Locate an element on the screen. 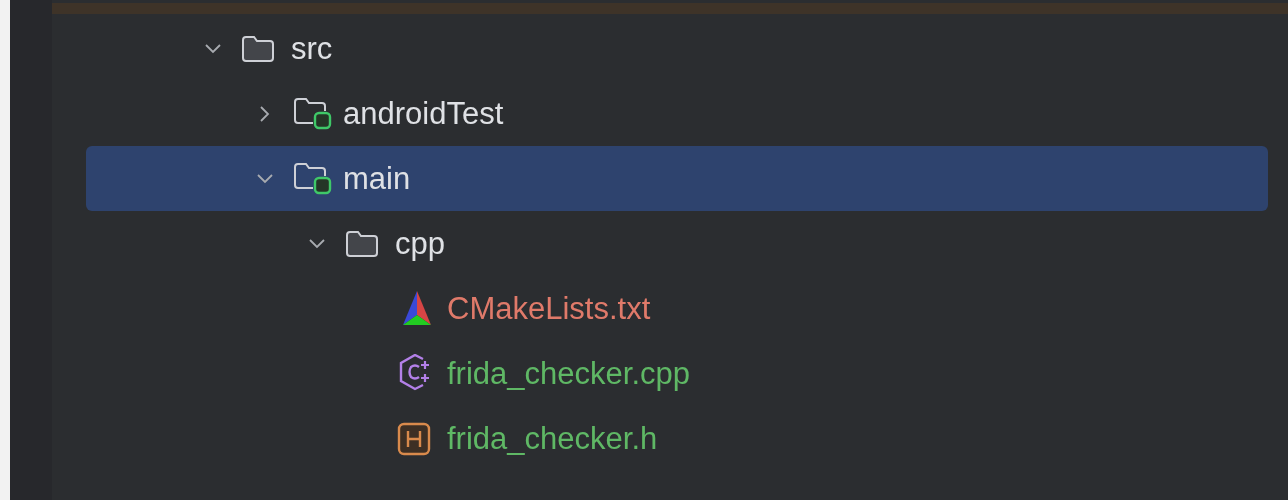 The height and width of the screenshot is (500, 1288). tree-item: androidTest is located at coordinates (677, 113).